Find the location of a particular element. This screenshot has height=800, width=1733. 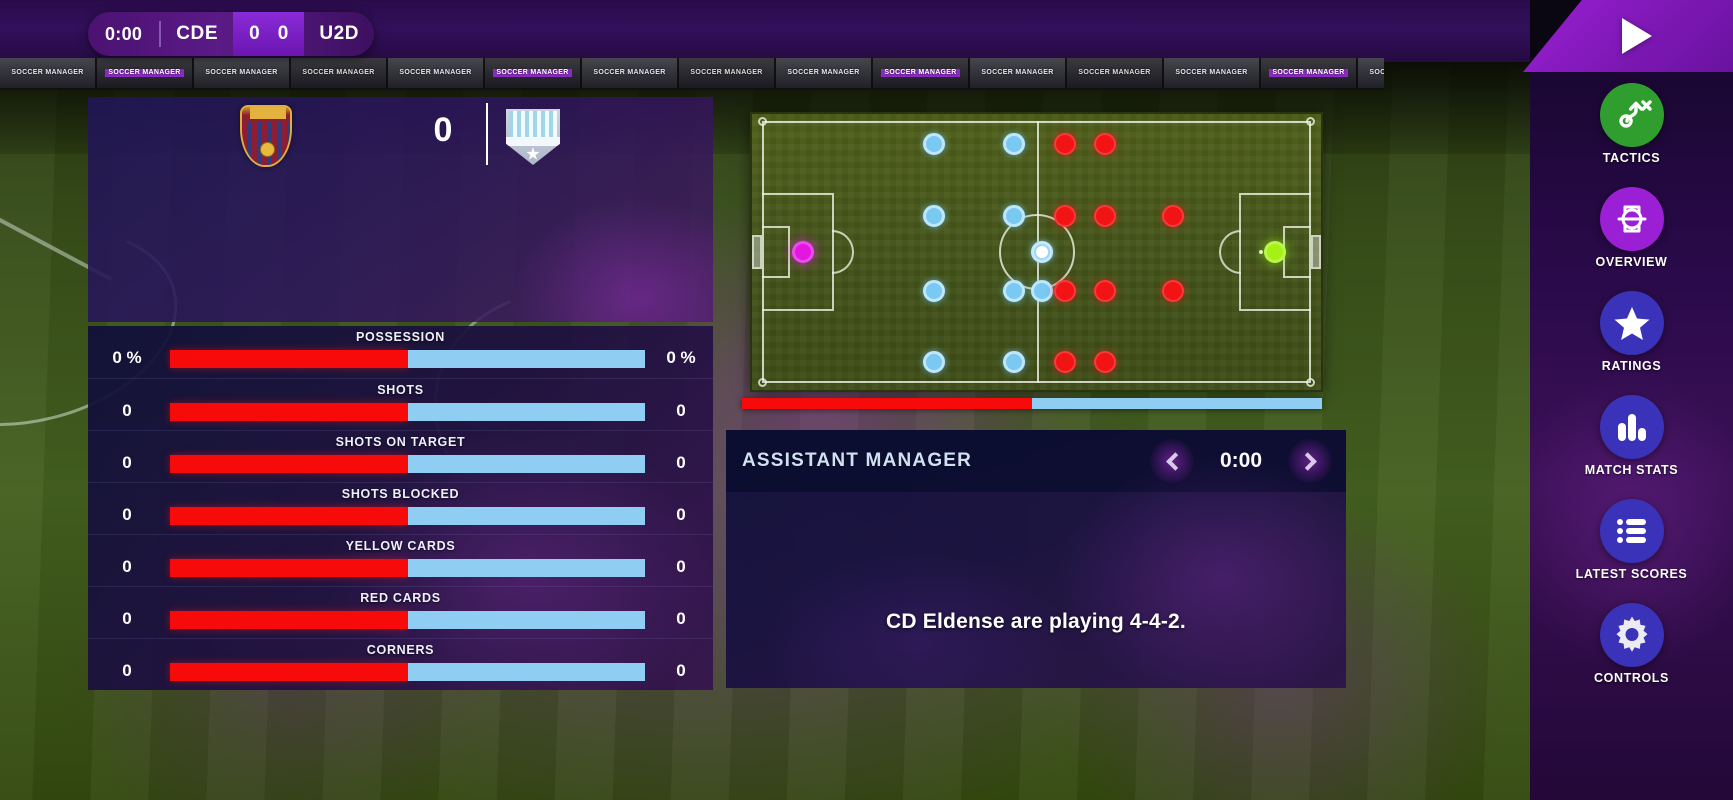

scorebug-home-abbr: CDE is located at coordinates (197, 33).